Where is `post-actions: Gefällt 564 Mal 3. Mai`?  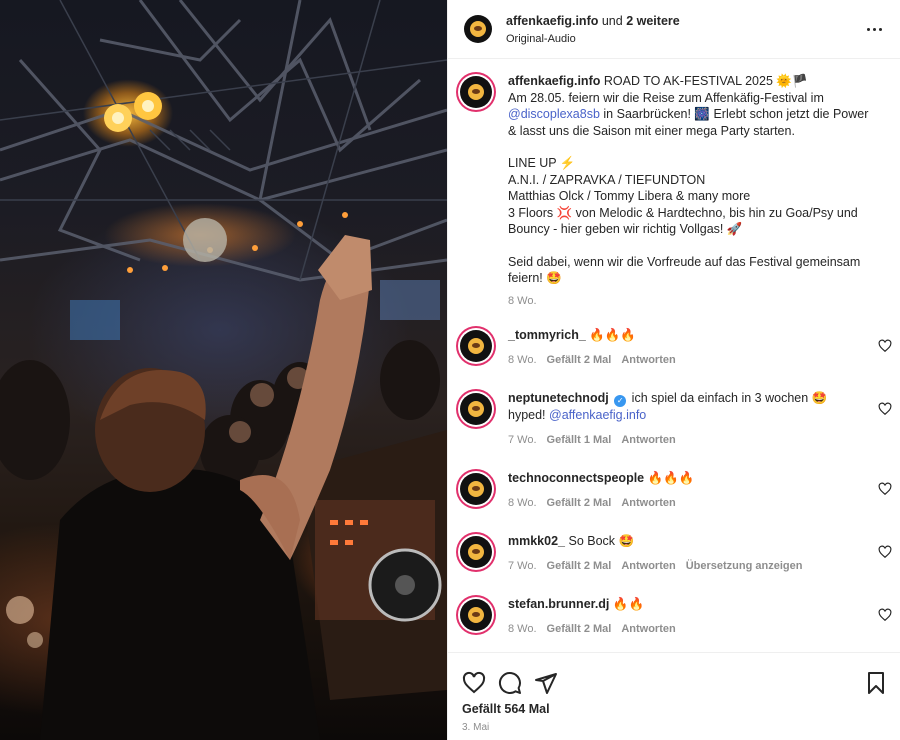 post-actions: Gefällt 564 Mal 3. Mai is located at coordinates (674, 696).